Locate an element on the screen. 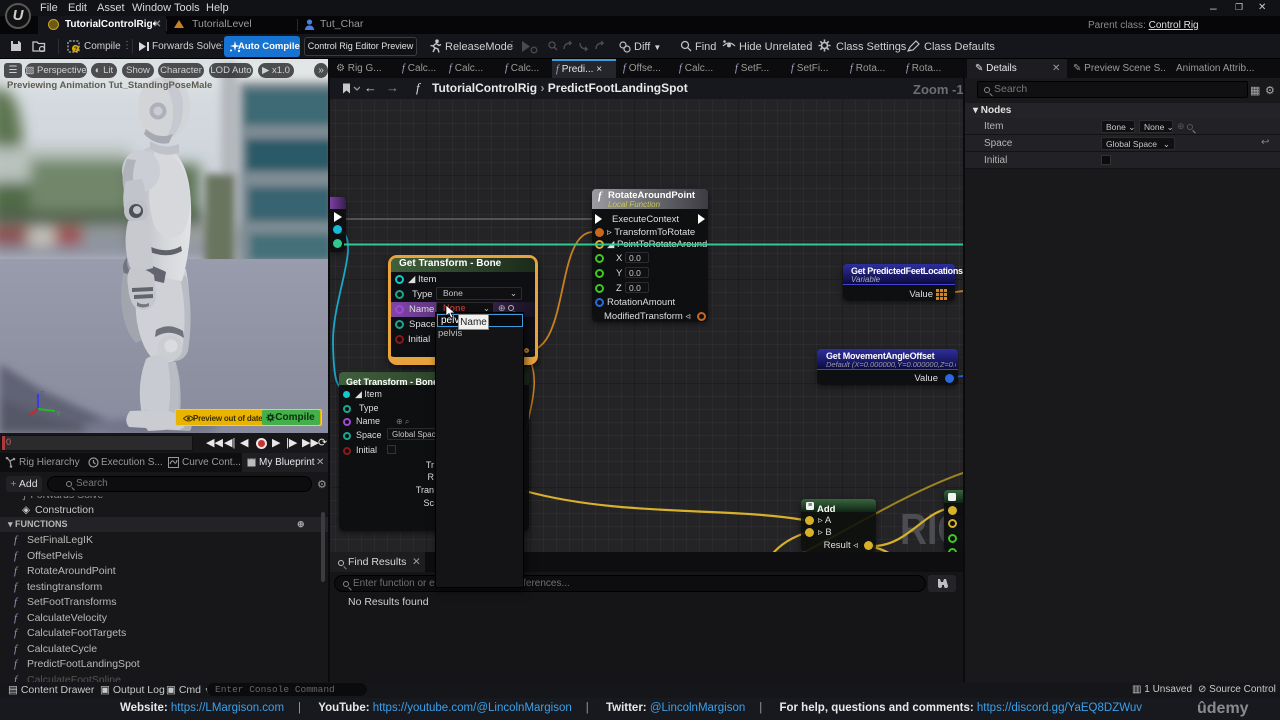  svg-text: Z is located at coordinates (42, 394).